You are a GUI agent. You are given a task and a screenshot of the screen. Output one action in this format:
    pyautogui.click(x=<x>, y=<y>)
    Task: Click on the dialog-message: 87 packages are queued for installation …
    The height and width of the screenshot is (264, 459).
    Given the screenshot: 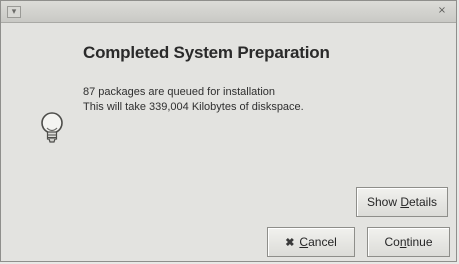 What is the action you would take?
    pyautogui.click(x=193, y=100)
    